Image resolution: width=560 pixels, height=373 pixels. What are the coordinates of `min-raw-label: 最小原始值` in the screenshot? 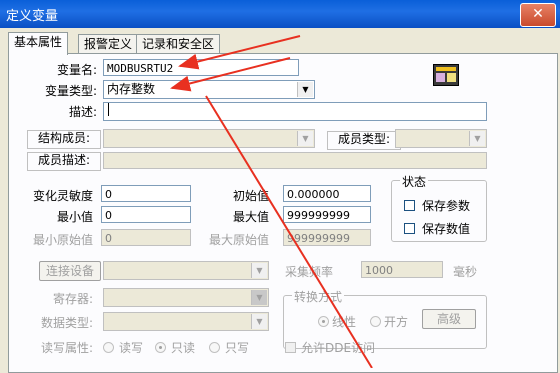 It's located at (62, 240).